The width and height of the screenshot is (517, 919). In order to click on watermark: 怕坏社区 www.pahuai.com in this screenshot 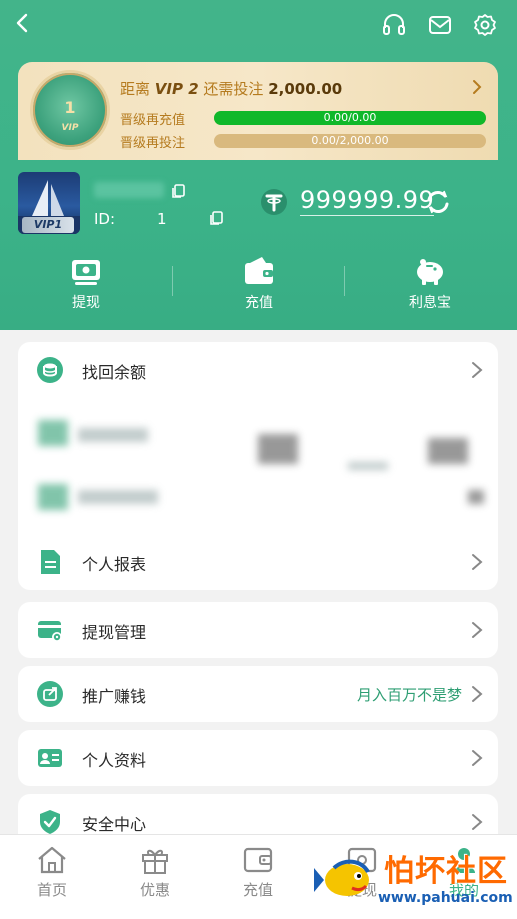, I will do `click(414, 882)`.